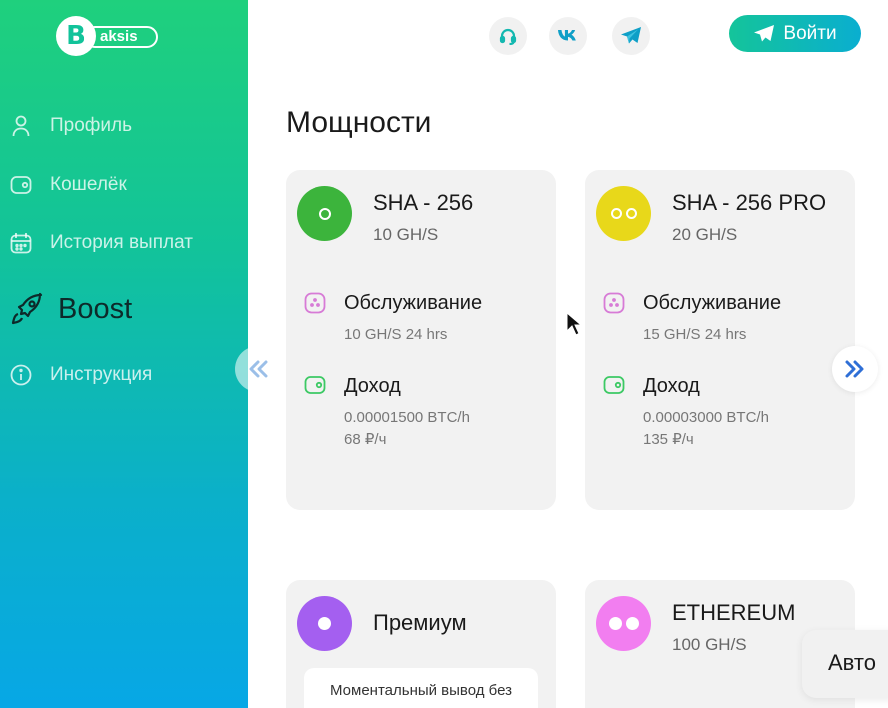  I want to click on sidebar-item-payout-history: История выплат, so click(101, 243).